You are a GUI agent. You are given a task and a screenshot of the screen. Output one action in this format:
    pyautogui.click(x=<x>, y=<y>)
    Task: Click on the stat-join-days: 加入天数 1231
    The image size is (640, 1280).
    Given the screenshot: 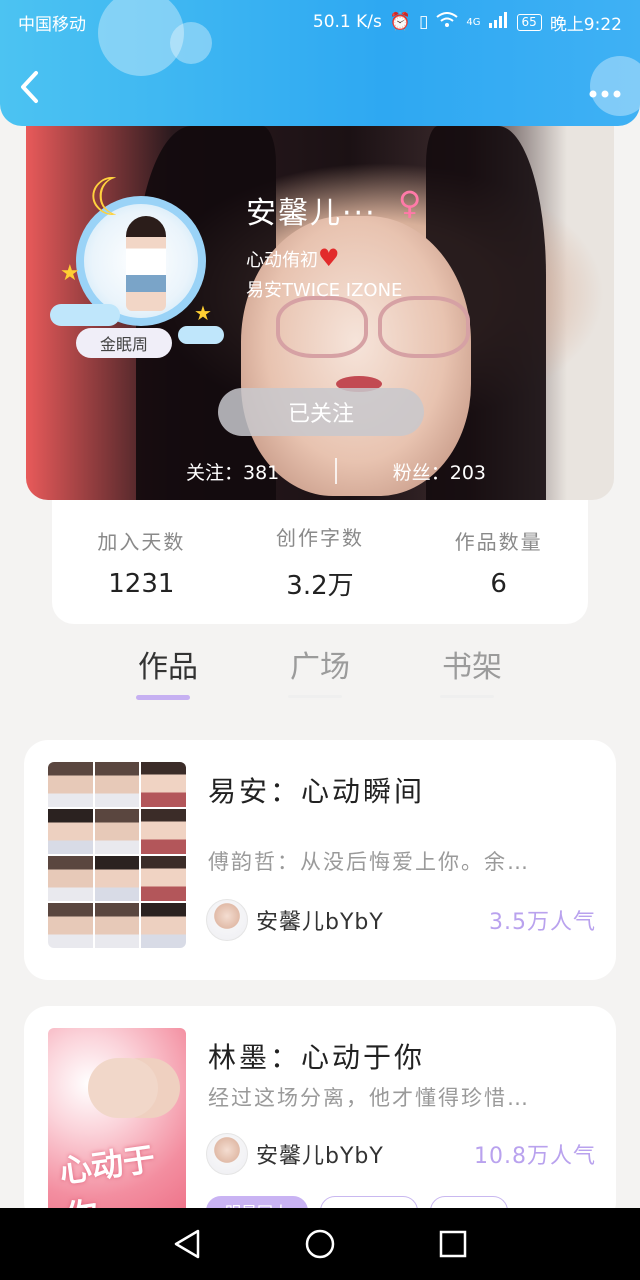 What is the action you would take?
    pyautogui.click(x=141, y=562)
    